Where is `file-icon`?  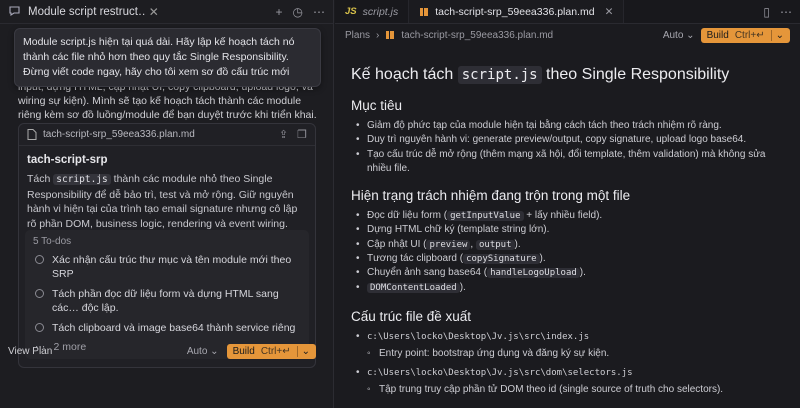
file-icon is located at coordinates (32, 134).